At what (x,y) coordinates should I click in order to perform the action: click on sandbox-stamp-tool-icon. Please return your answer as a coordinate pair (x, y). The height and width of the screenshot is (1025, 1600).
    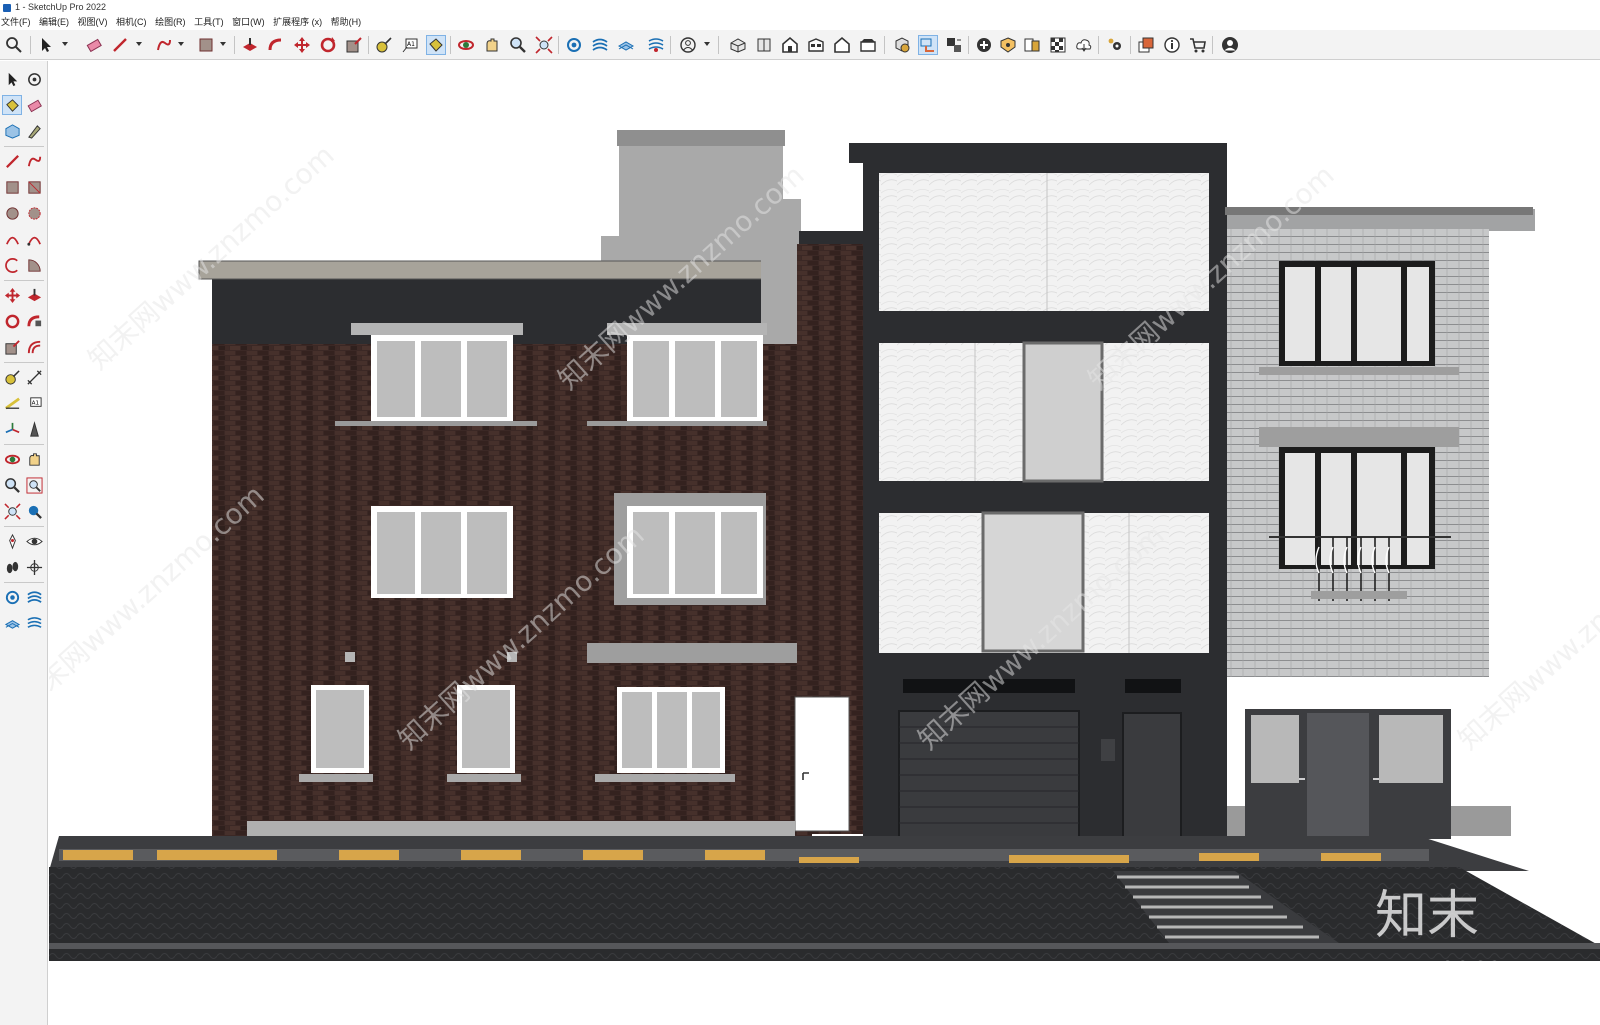
    Looking at the image, I should click on (34, 623).